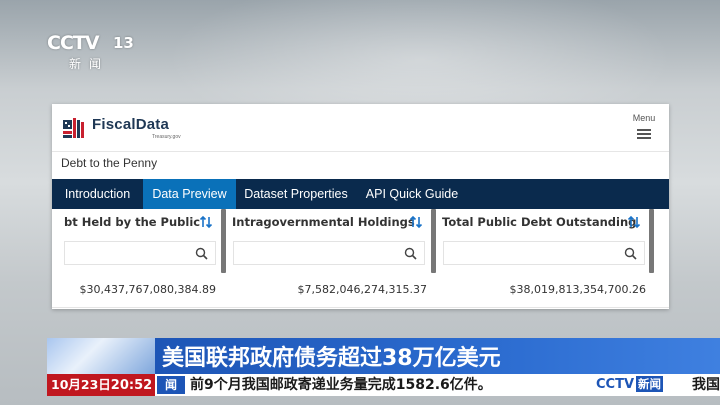 This screenshot has height=405, width=720. Describe the element at coordinates (360, 128) in the screenshot. I see `site-header: FiscalData Treasury.gov Menu` at that location.